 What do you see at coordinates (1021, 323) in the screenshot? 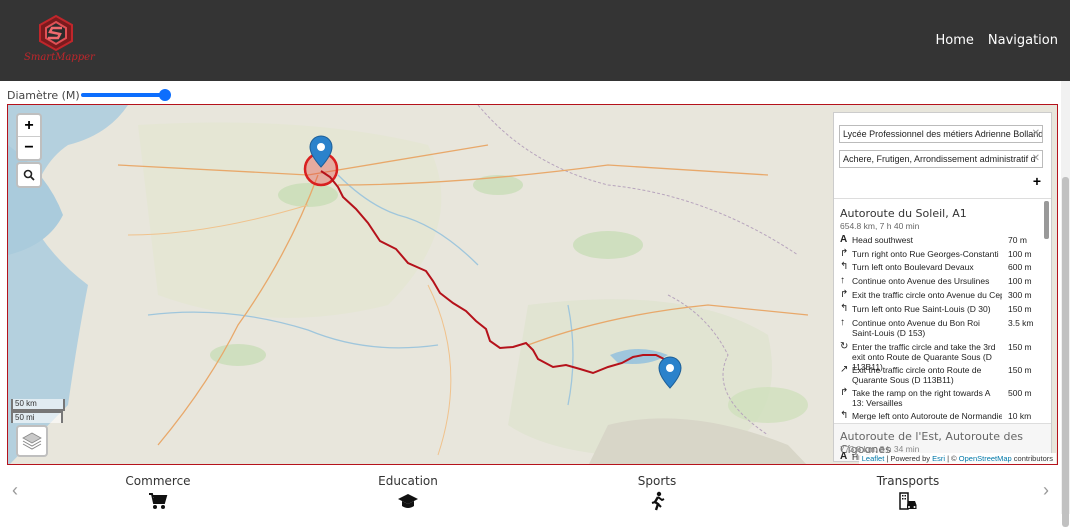
I see `instruction-distance: 3.5 km` at bounding box center [1021, 323].